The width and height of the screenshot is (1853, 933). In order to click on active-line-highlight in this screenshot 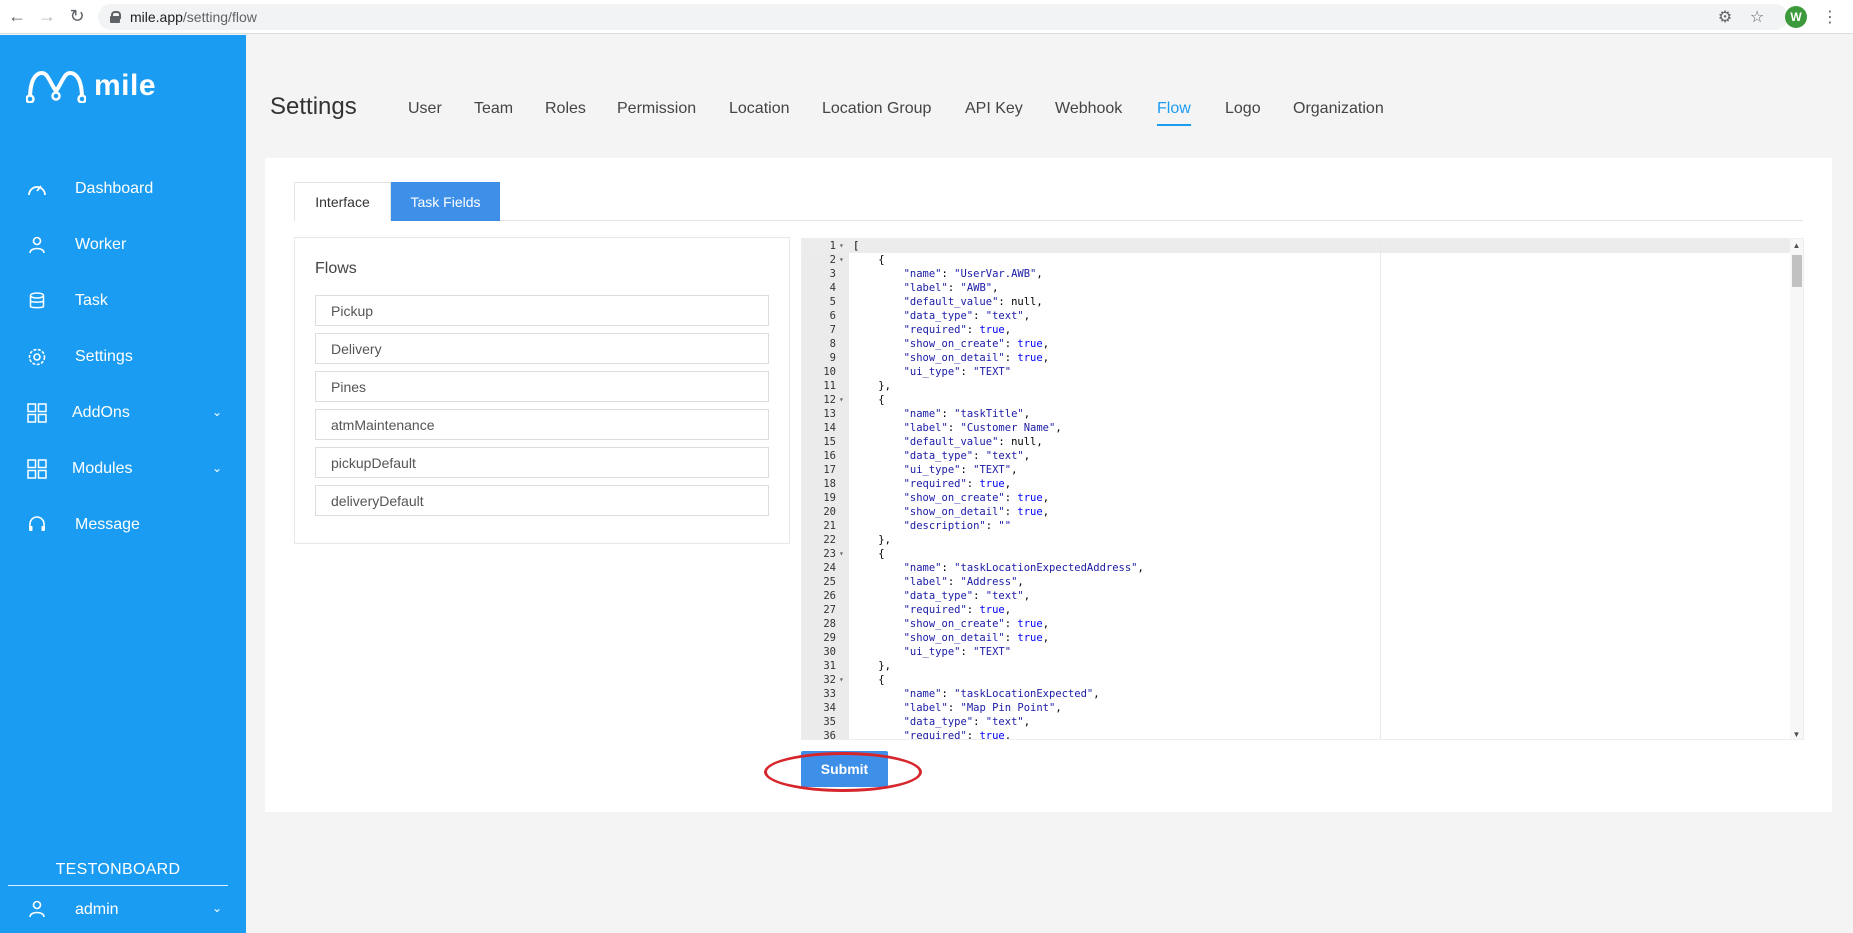, I will do `click(1297, 246)`.